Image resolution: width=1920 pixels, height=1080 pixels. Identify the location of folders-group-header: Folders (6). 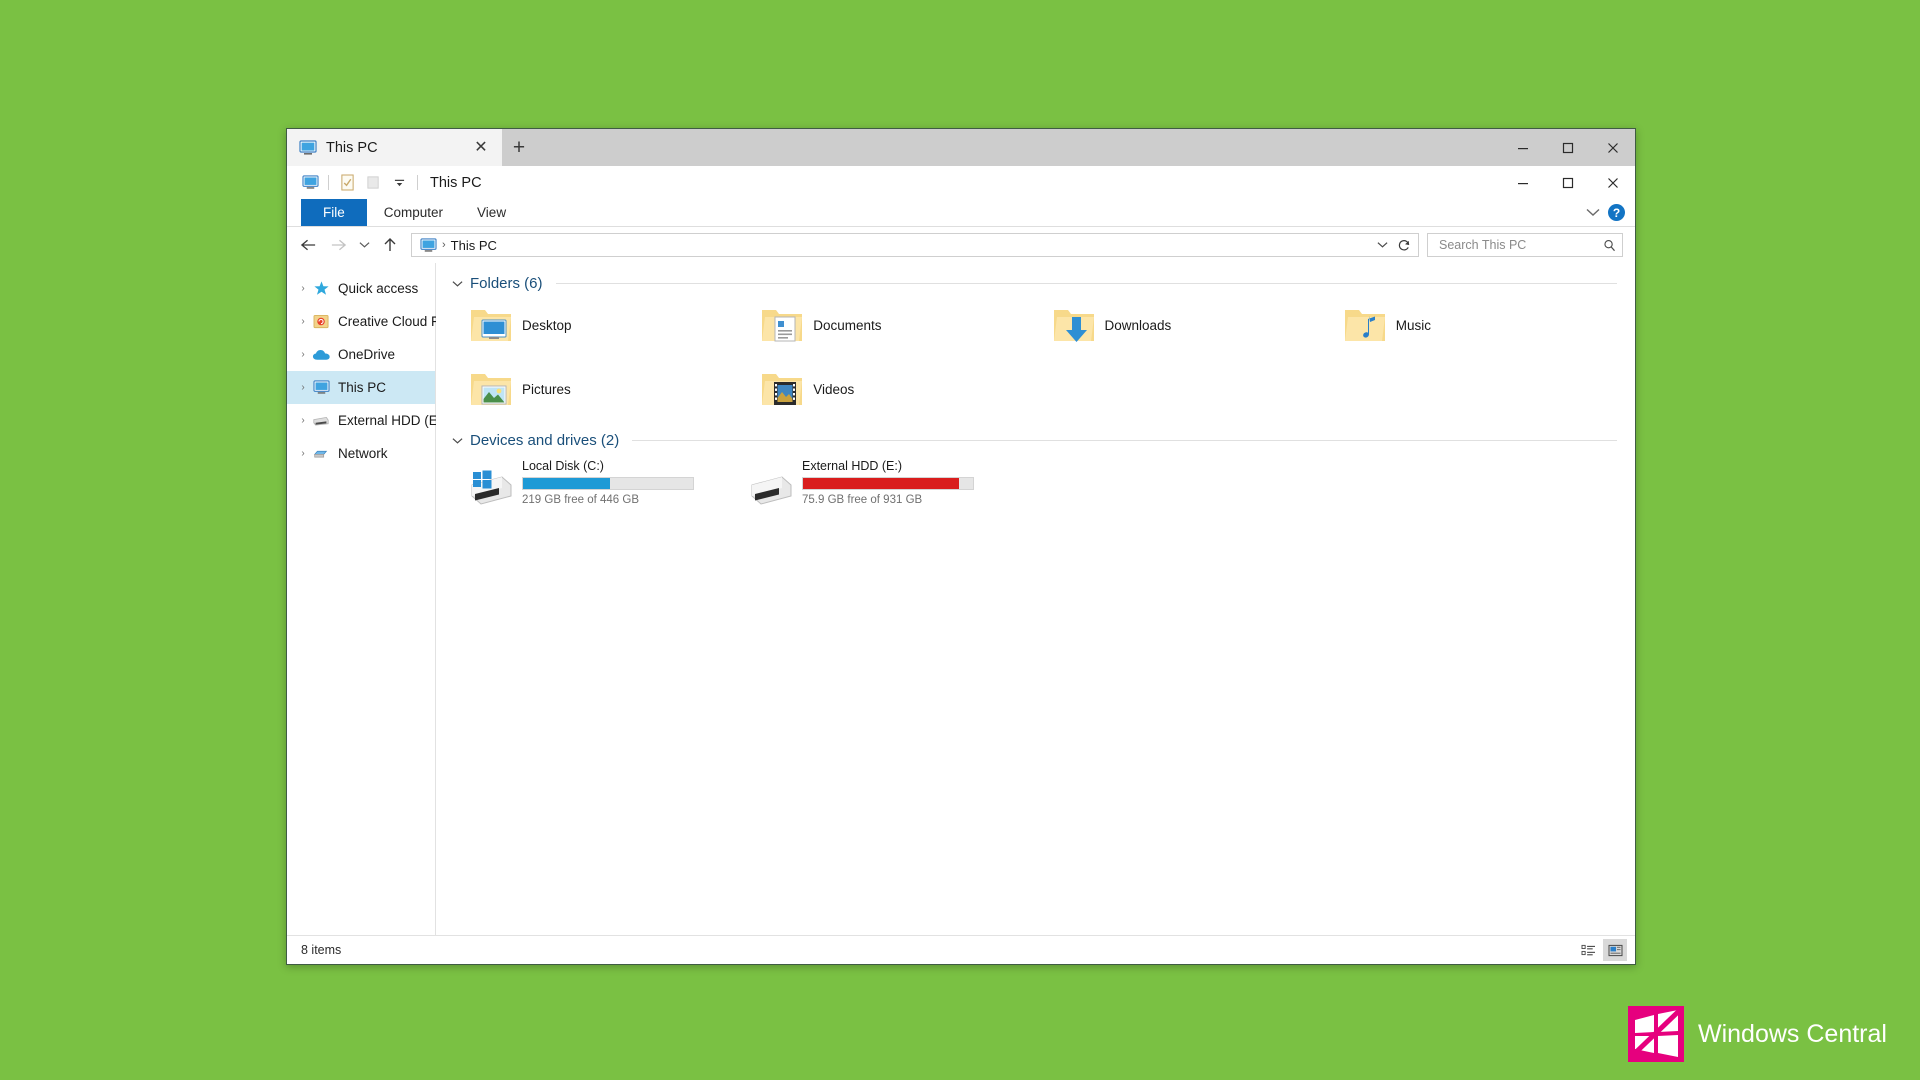
(1034, 283).